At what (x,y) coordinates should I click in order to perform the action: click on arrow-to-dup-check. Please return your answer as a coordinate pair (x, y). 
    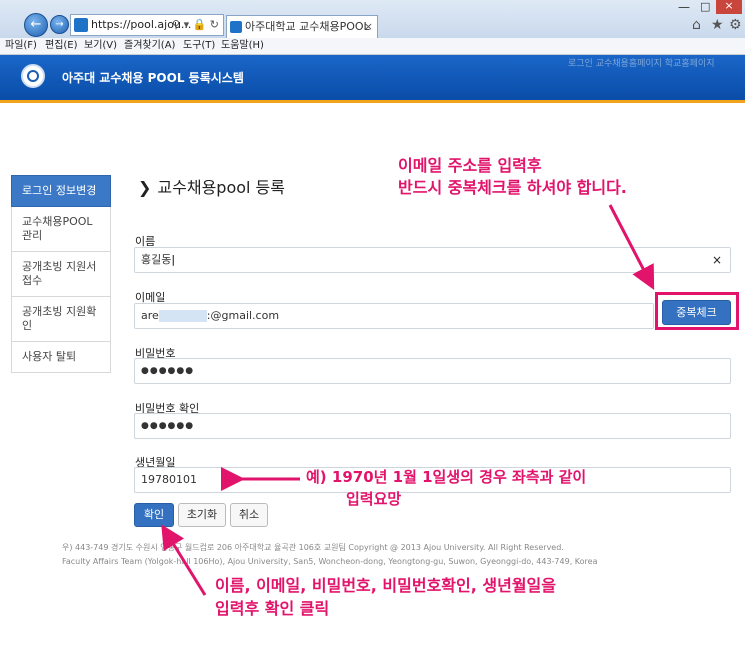
    Looking at the image, I should click on (631, 247).